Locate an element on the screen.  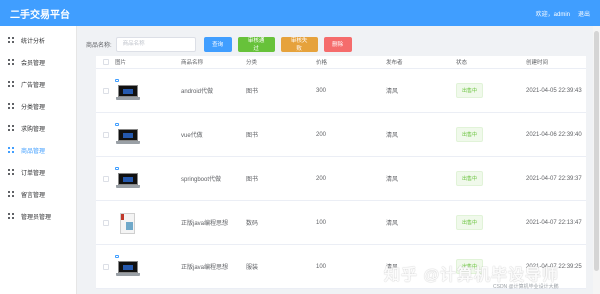
cell-created: 2021-04-07 22:39:37 is located at coordinates (554, 178).